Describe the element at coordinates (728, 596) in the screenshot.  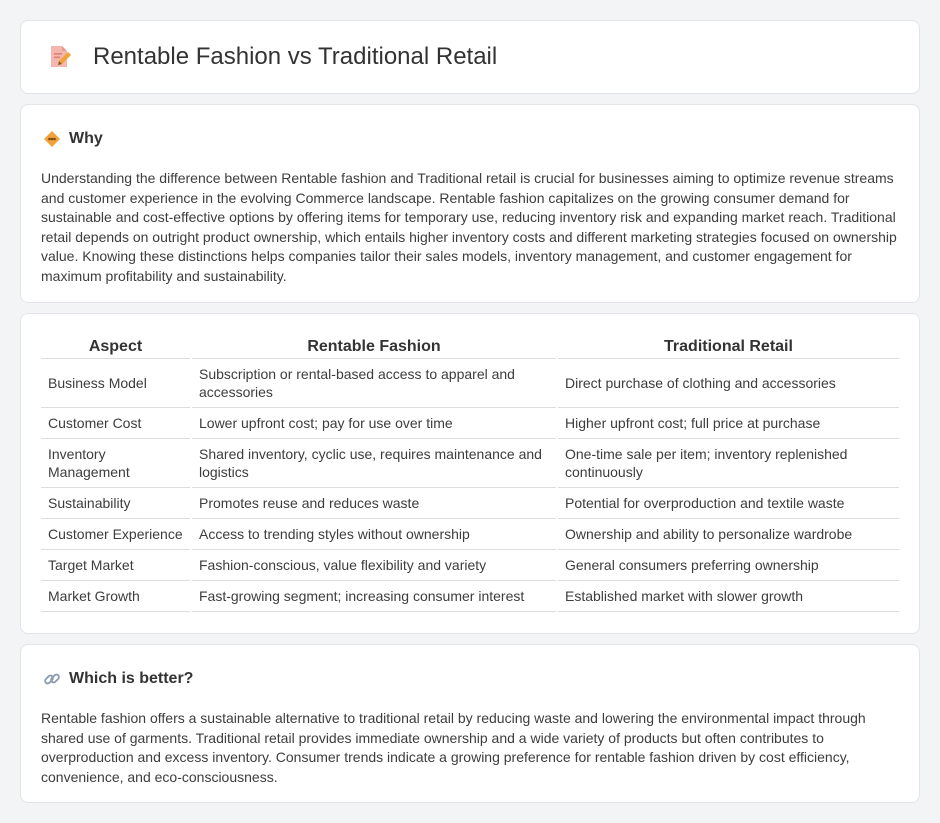
I see `cell-traditional: Established market with slower growth` at that location.